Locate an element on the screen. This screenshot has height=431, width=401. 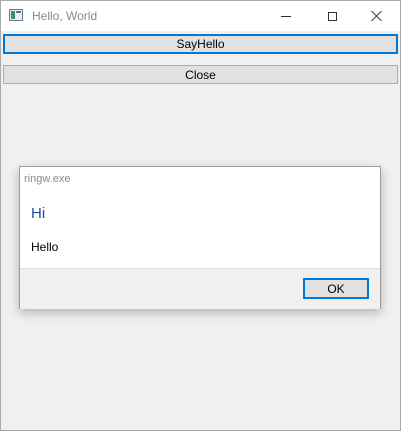
title-bar: Hello, World is located at coordinates (200, 16).